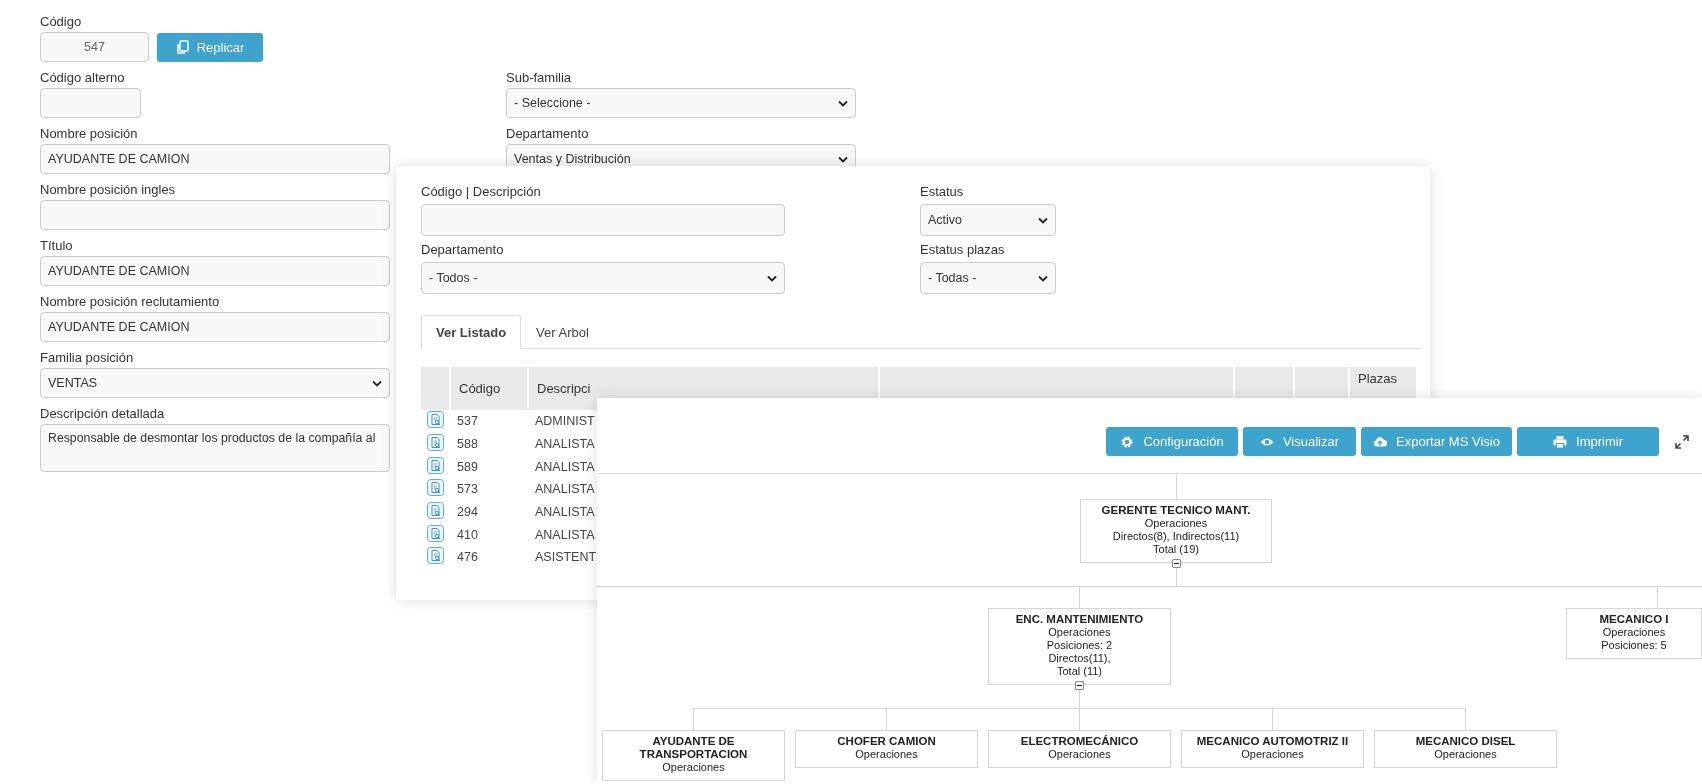  I want to click on node-text: Posiciones: 2, so click(1079, 645).